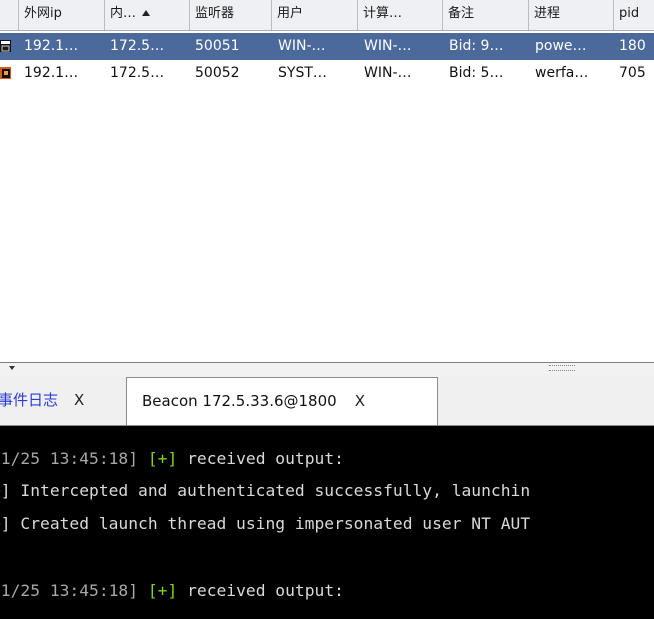  What do you see at coordinates (12, 368) in the screenshot?
I see `collapse-arrow-icon` at bounding box center [12, 368].